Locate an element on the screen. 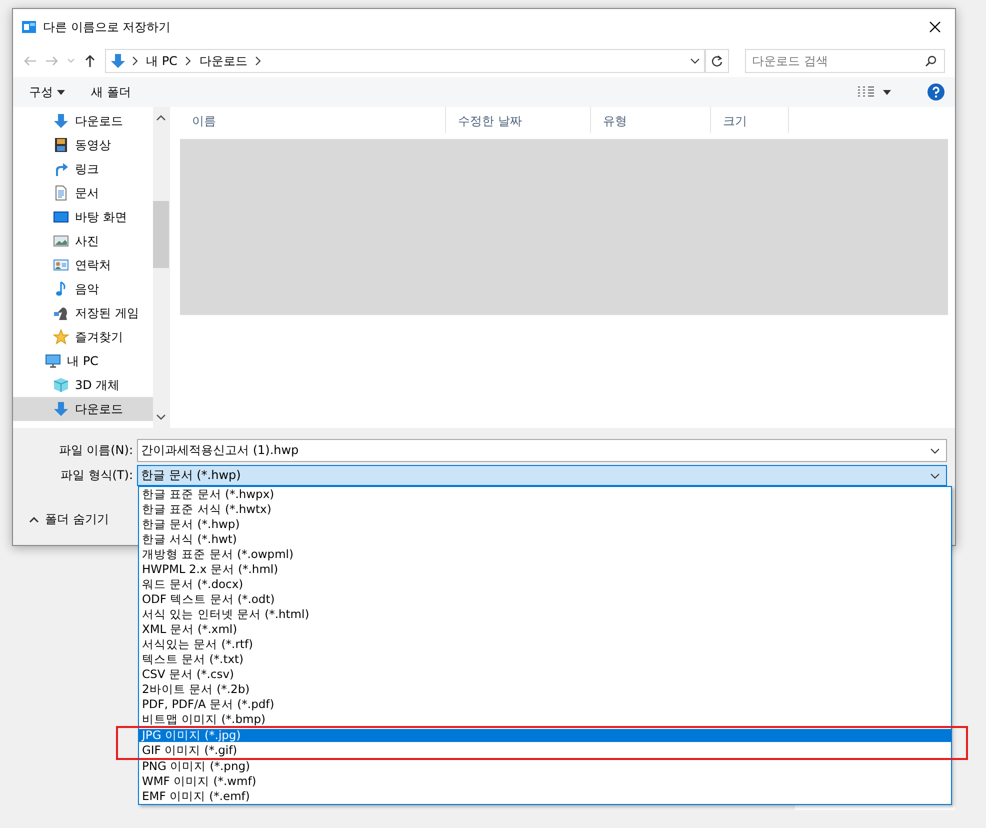 This screenshot has height=828, width=986. dropdown-option: 워드 문서 (*.docx) is located at coordinates (545, 584).